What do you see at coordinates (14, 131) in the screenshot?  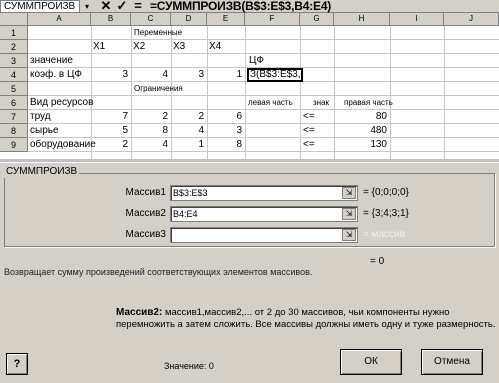 I see `row-header-8: 8` at bounding box center [14, 131].